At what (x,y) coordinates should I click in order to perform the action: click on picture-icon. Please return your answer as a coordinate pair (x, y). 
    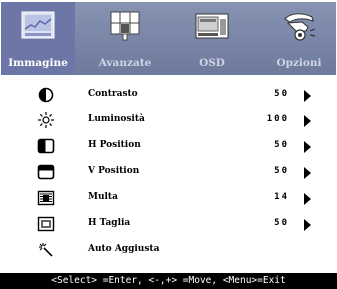
    Looking at the image, I should click on (38, 25).